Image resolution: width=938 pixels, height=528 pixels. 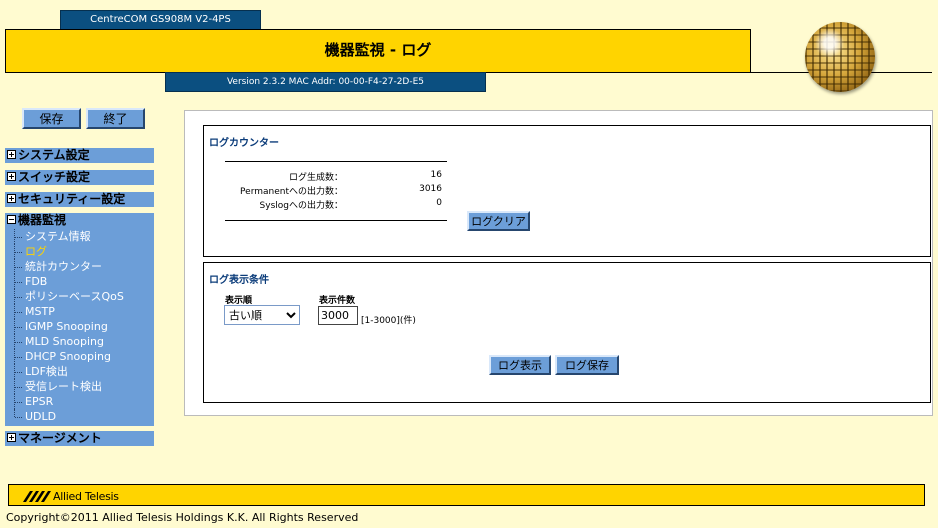 I want to click on sidebar-item-epsr: EPSR, so click(x=79, y=401).